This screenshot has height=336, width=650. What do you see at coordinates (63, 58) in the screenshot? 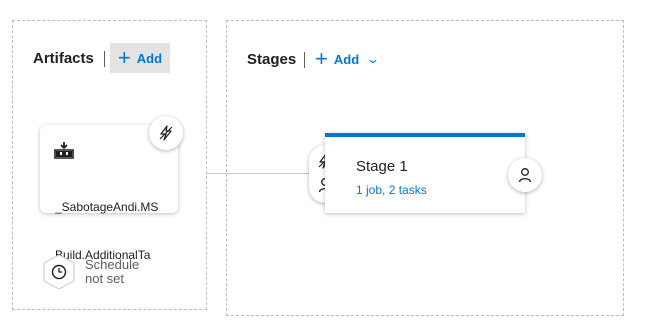
I see `artifacts-title: Artifacts` at bounding box center [63, 58].